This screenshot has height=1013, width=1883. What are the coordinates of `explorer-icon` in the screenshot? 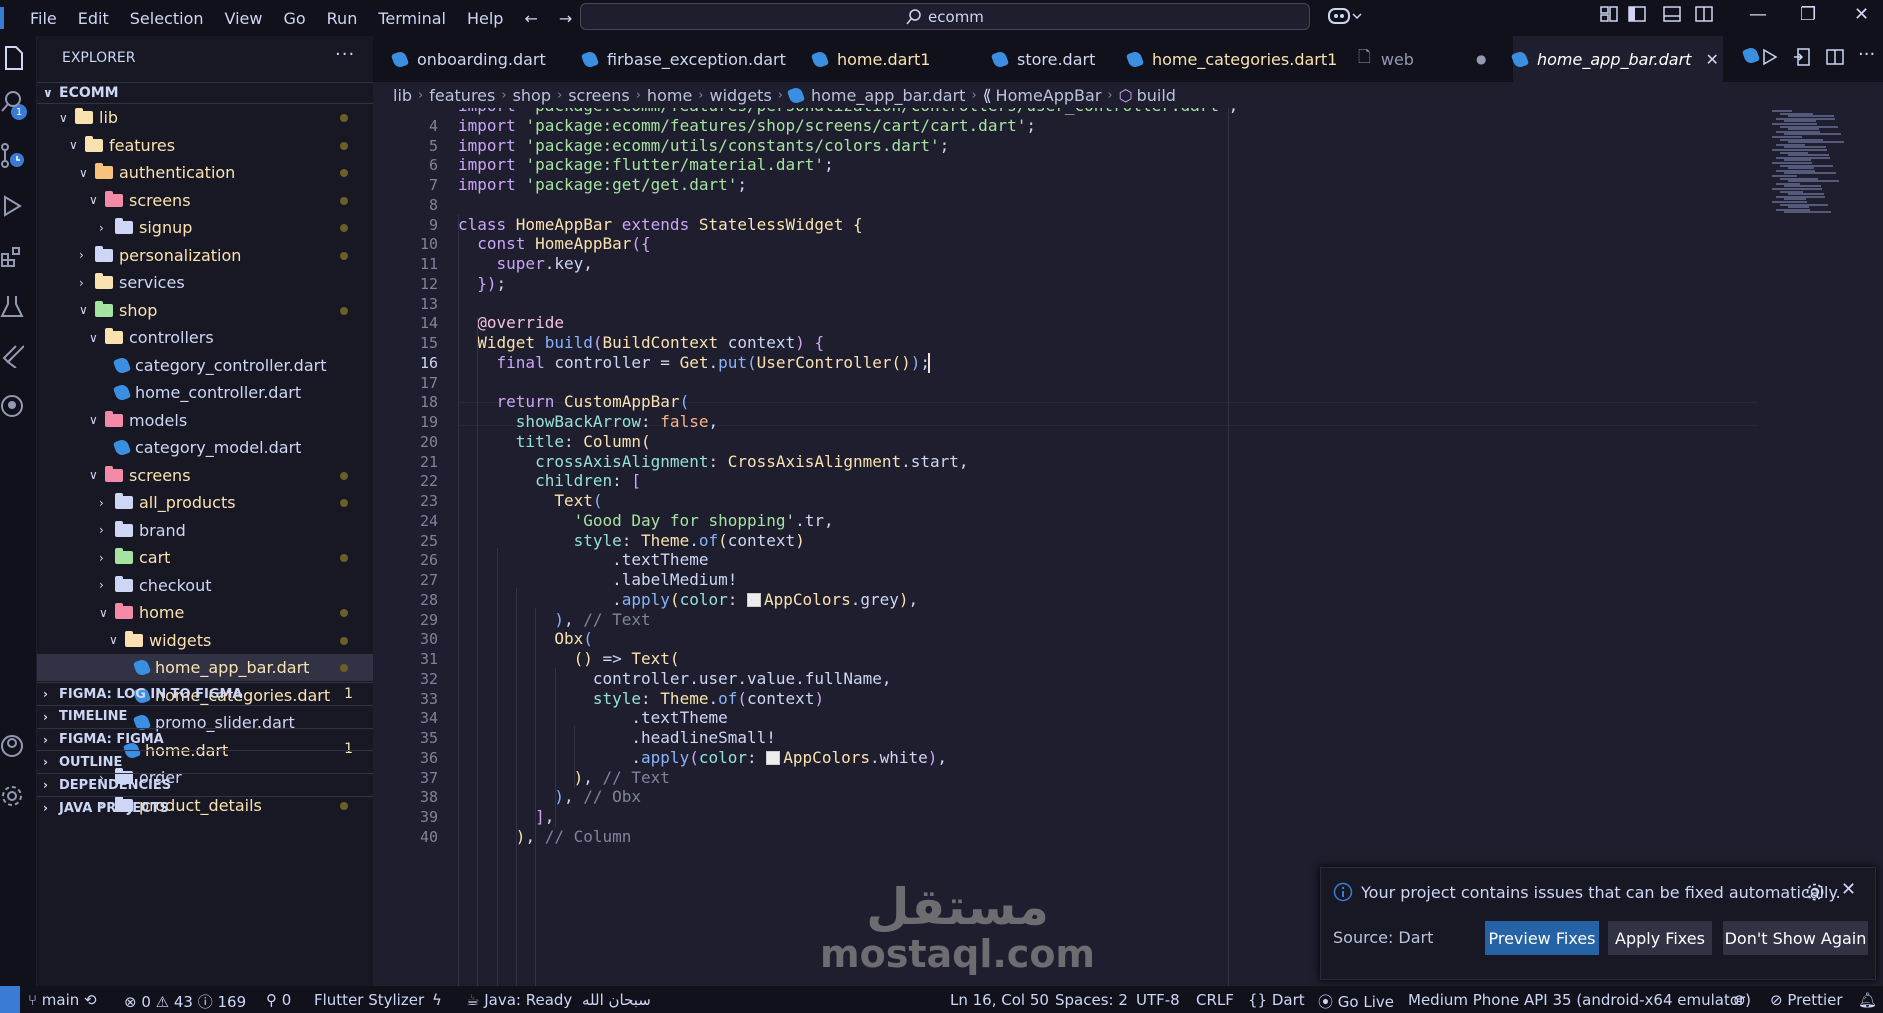 It's located at (16, 58).